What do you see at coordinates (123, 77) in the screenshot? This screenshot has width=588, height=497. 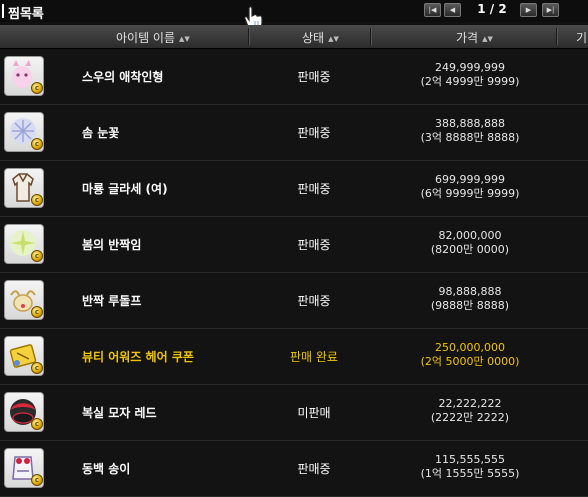 I see `item-name: 스우의 애착인형` at bounding box center [123, 77].